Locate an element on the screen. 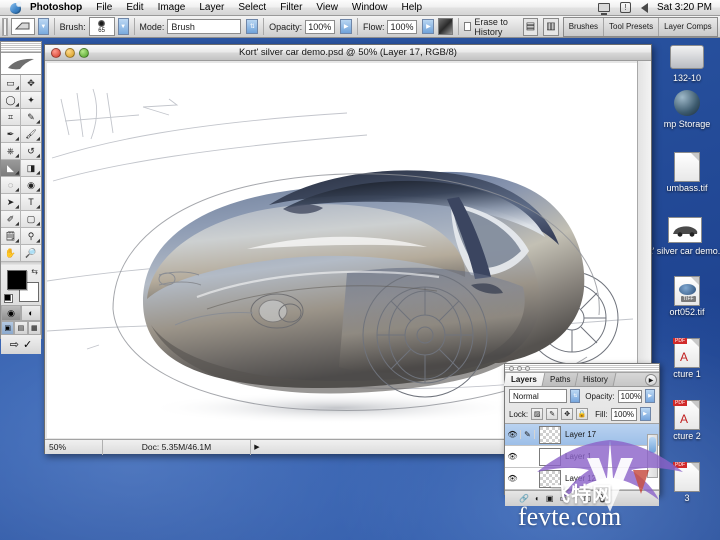 The width and height of the screenshot is (720, 540). help-icon: ! is located at coordinates (625, 8).